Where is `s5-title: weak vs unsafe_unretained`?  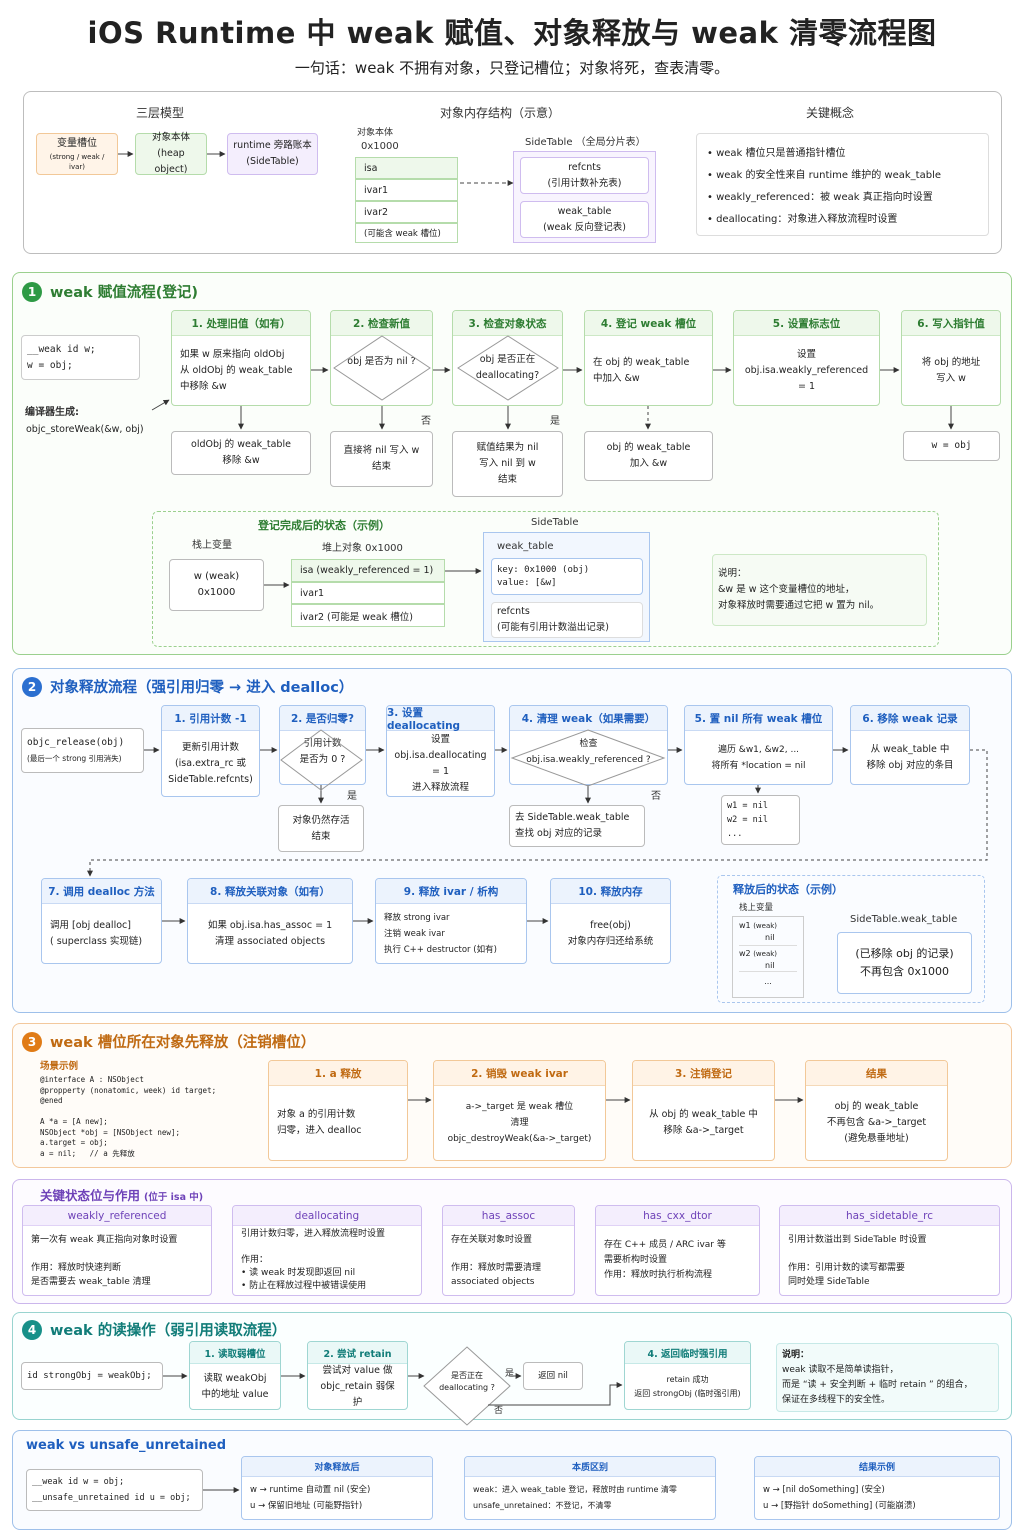 s5-title: weak vs unsafe_unretained is located at coordinates (126, 1445).